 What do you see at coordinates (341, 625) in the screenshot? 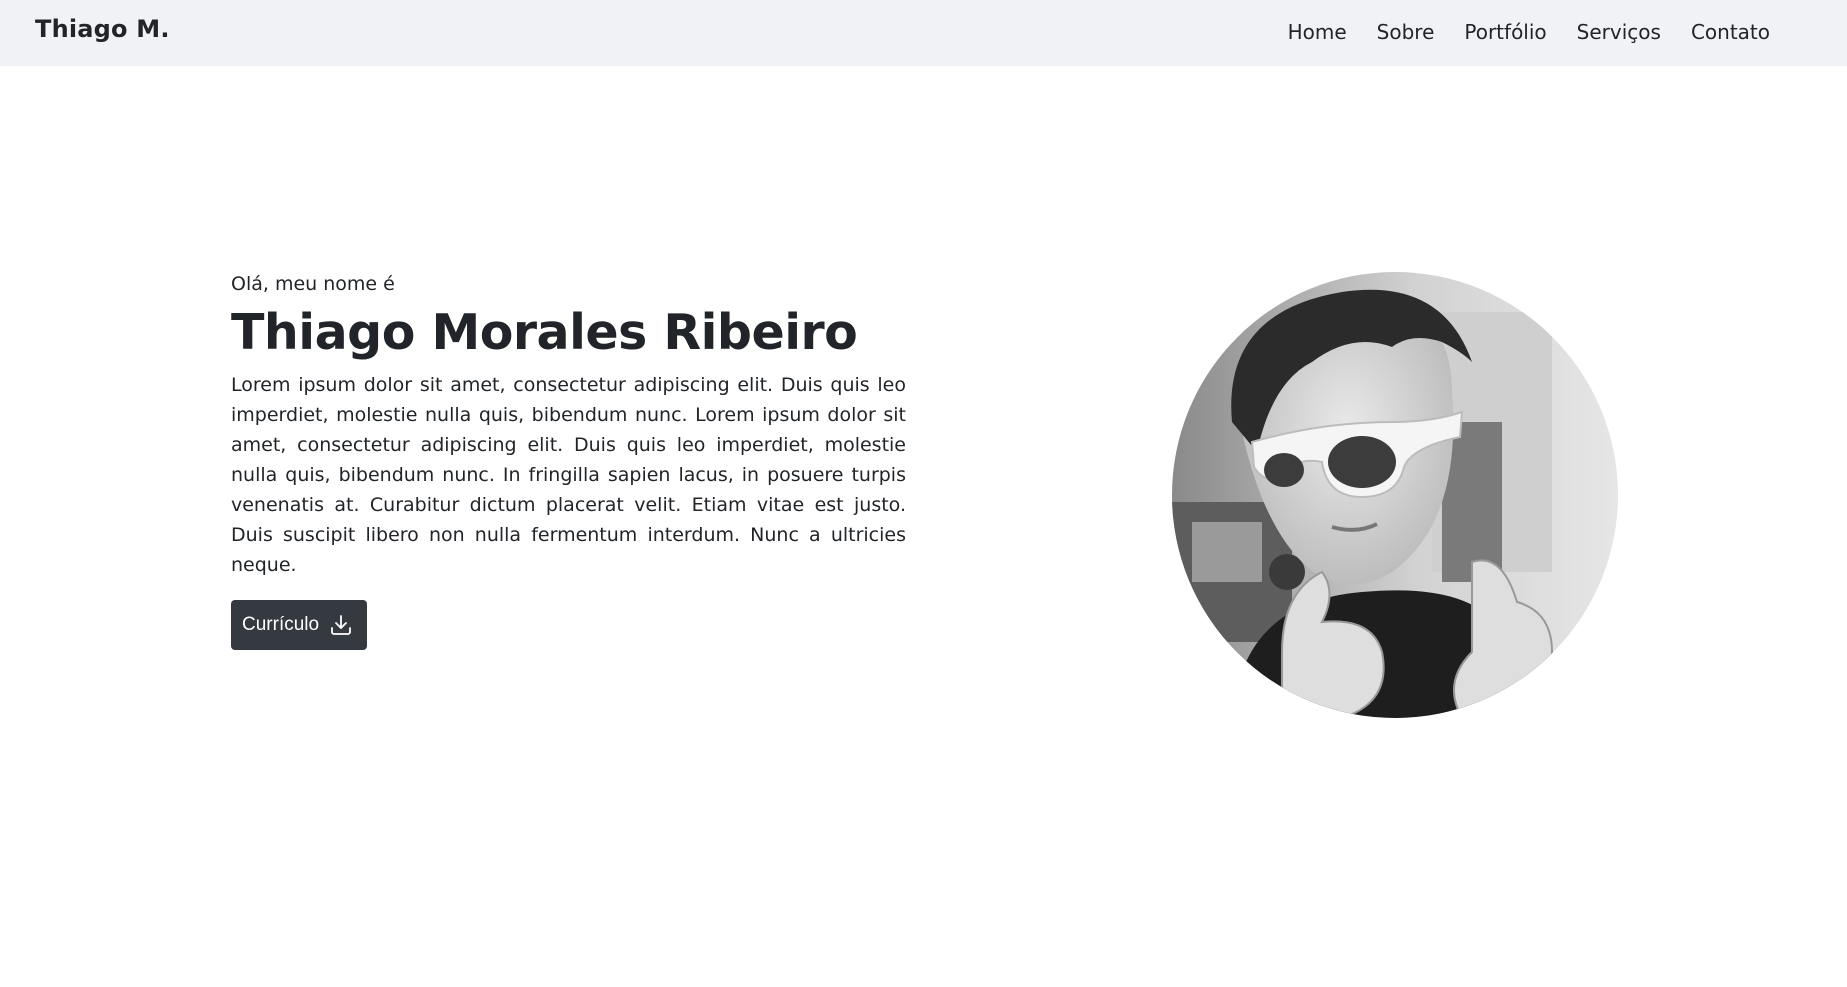
I see `download-icon` at bounding box center [341, 625].